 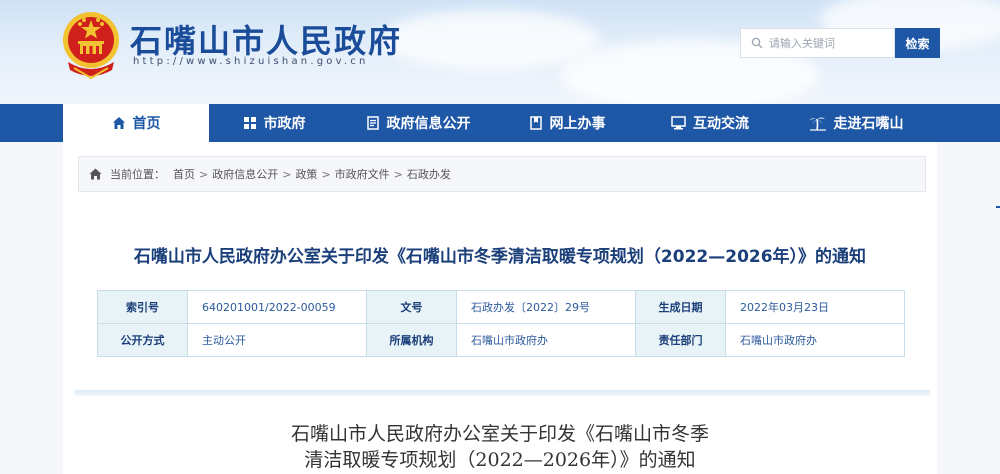 What do you see at coordinates (998, 207) in the screenshot?
I see `scroll-edge-marker` at bounding box center [998, 207].